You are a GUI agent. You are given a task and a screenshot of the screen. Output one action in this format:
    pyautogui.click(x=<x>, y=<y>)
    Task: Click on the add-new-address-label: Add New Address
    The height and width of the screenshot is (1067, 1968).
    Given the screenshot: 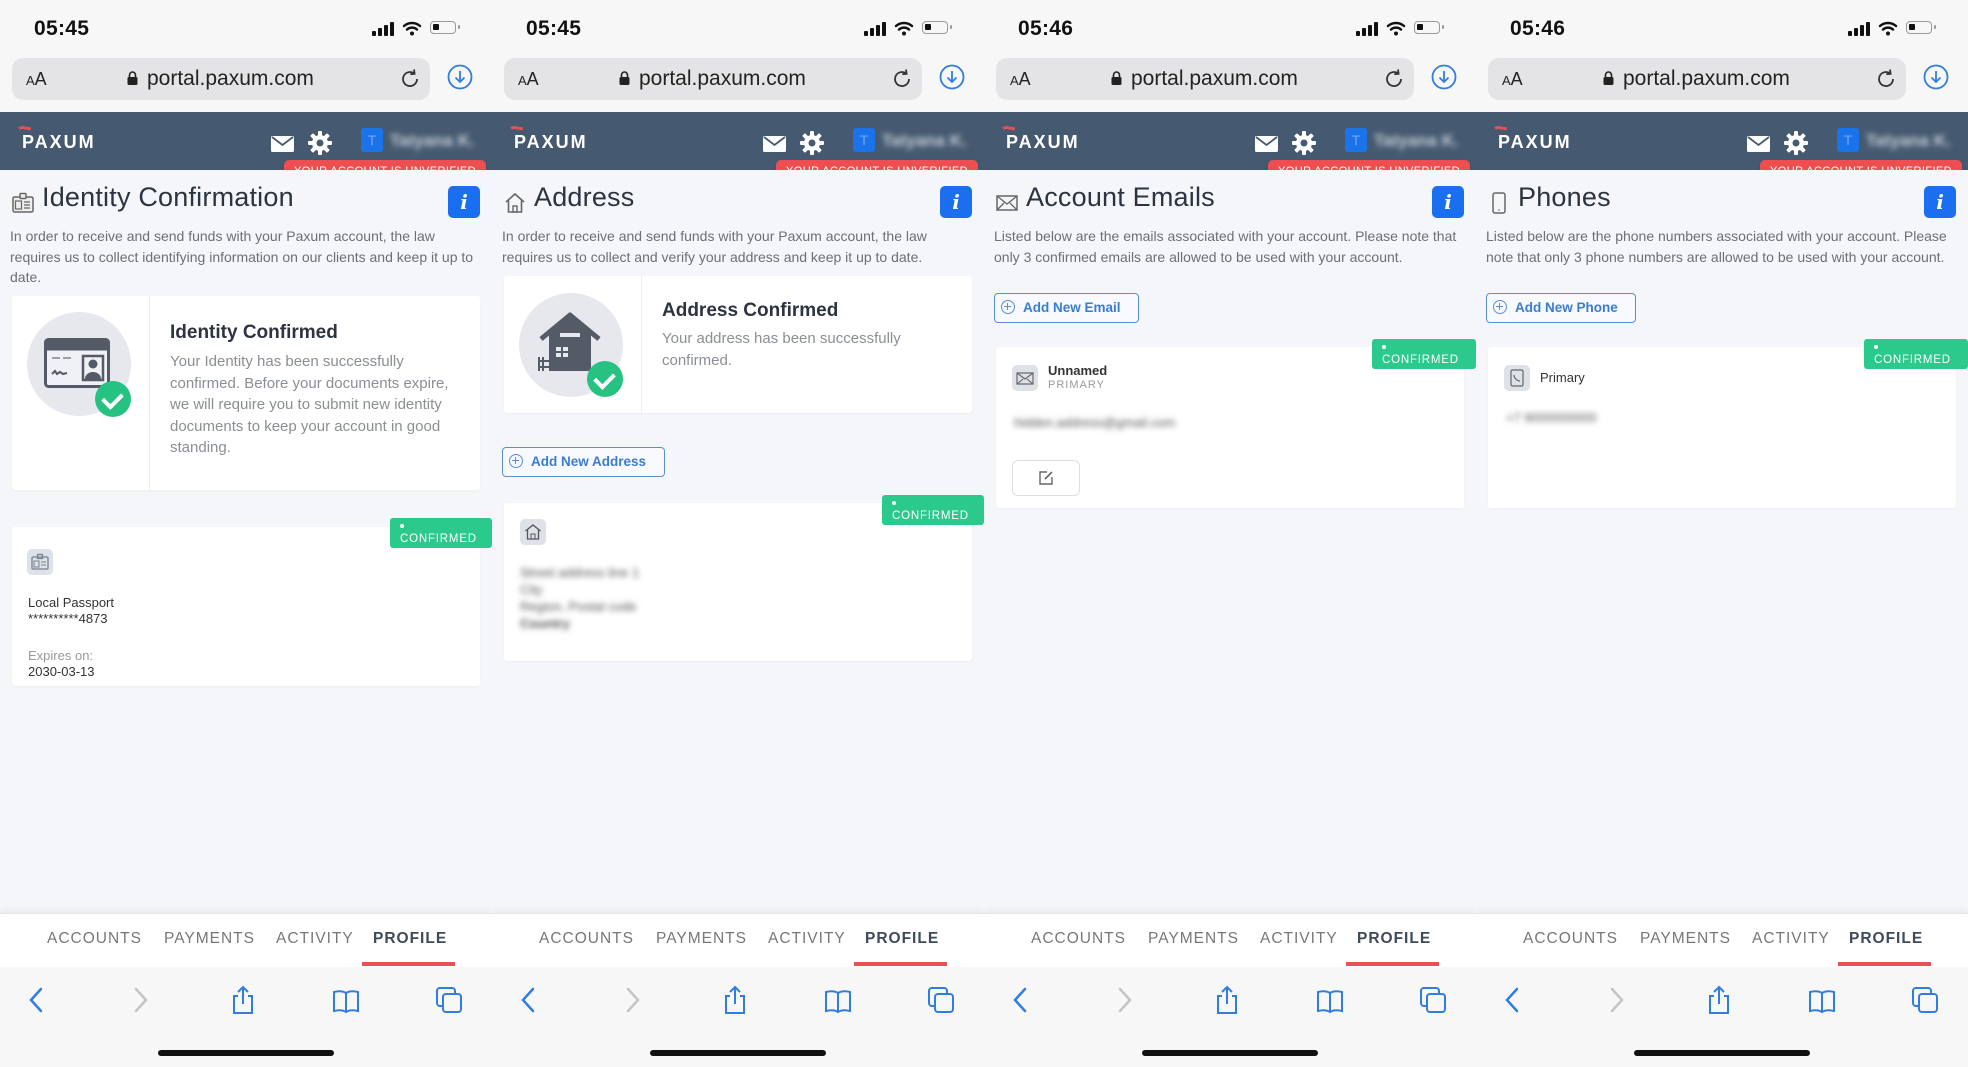 What is the action you would take?
    pyautogui.click(x=589, y=461)
    